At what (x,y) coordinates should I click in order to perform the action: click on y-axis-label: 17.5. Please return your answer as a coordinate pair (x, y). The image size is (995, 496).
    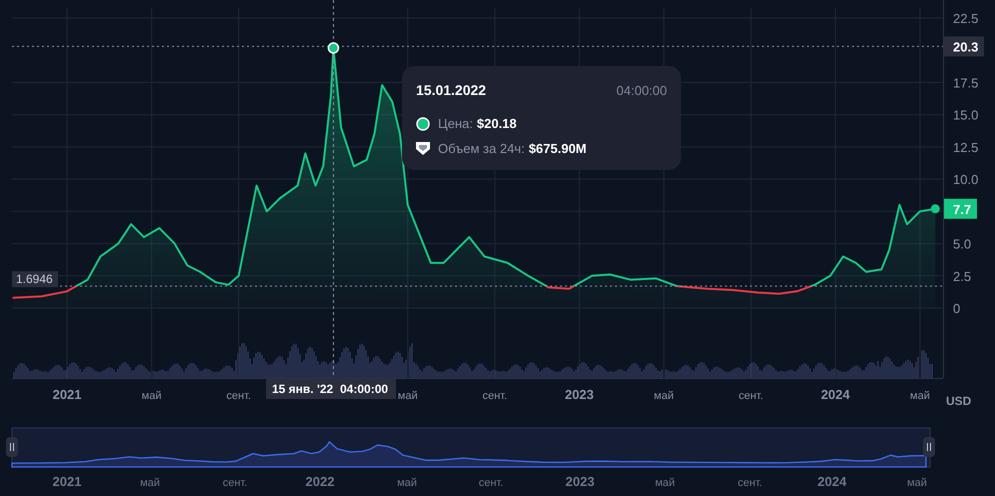
    Looking at the image, I should click on (965, 82).